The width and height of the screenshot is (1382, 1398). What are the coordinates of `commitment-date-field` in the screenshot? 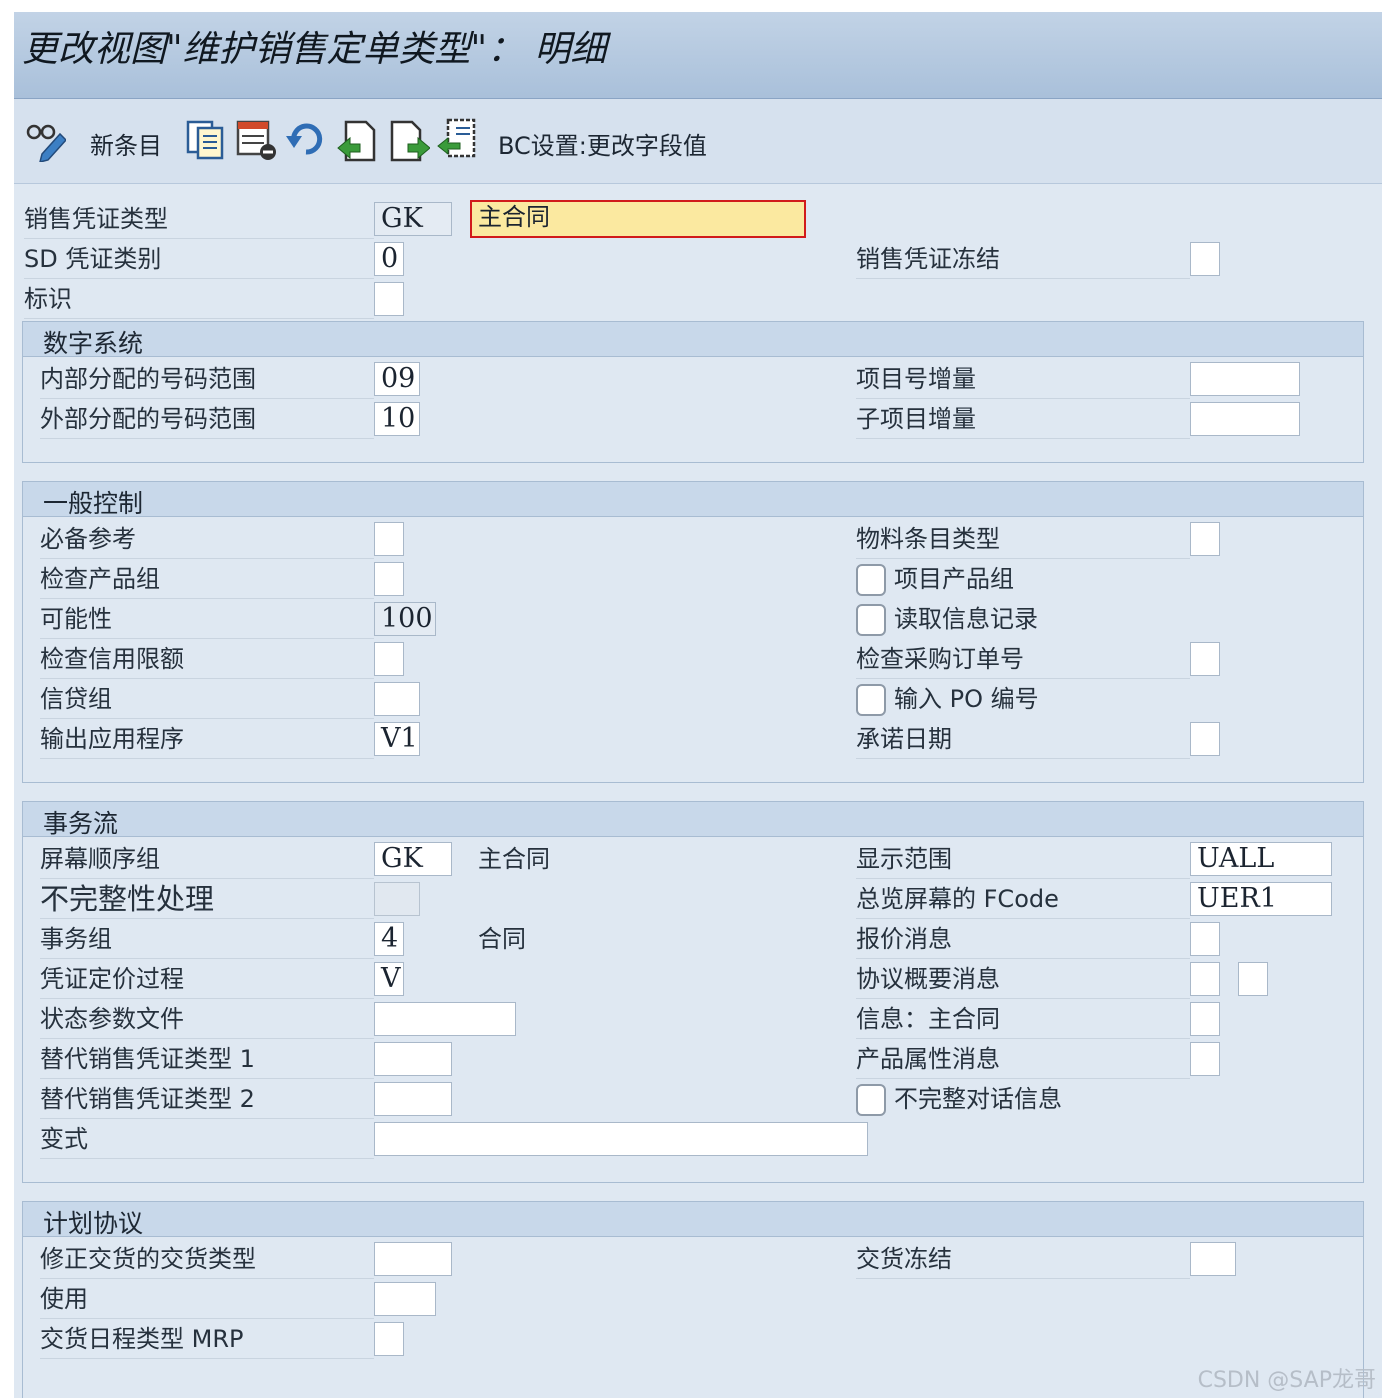 It's located at (1205, 739).